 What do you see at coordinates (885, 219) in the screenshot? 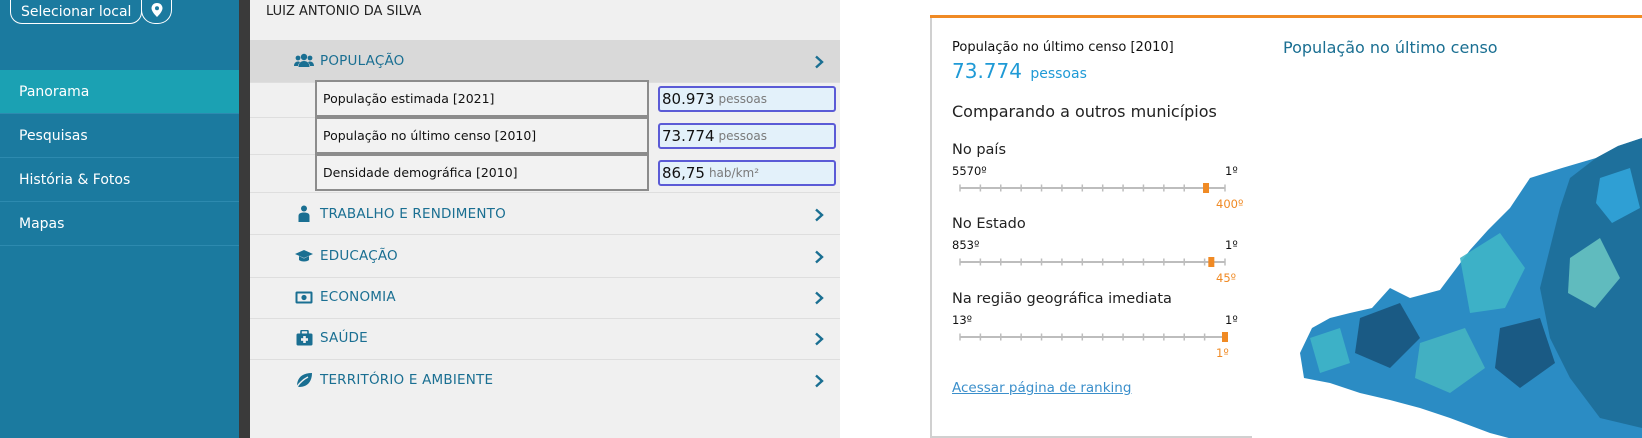
I see `panel-gap` at bounding box center [885, 219].